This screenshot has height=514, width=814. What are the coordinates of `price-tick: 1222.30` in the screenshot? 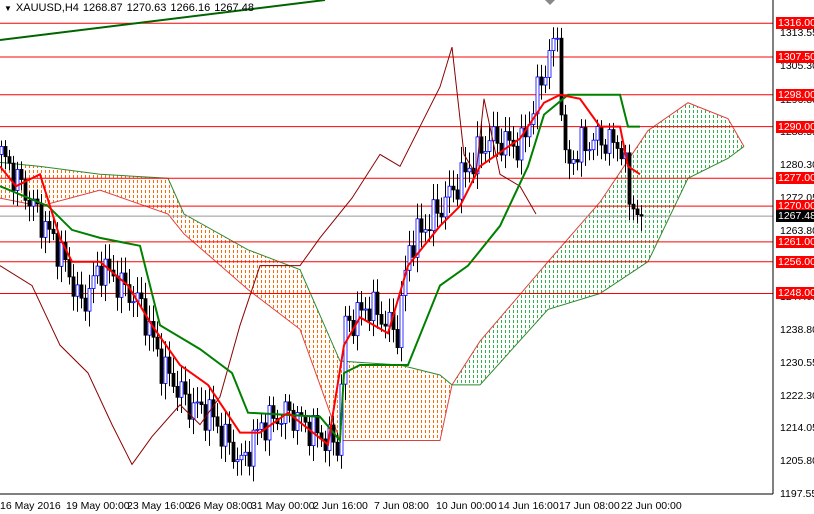 It's located at (797, 395).